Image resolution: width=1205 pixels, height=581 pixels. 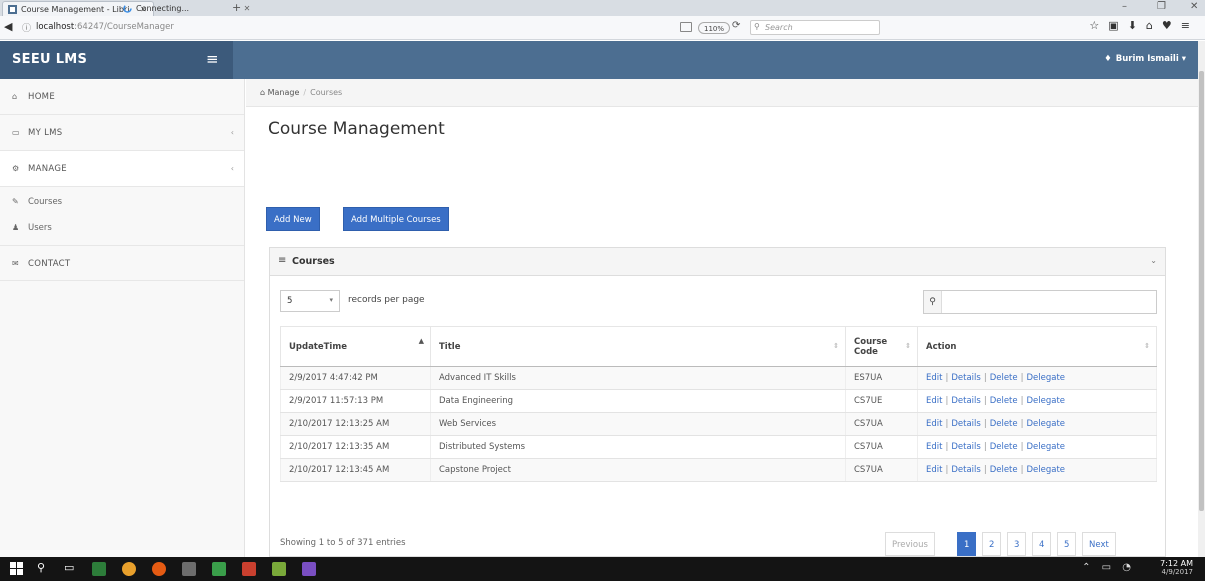 I want to click on chrome-icon, so click(x=129, y=569).